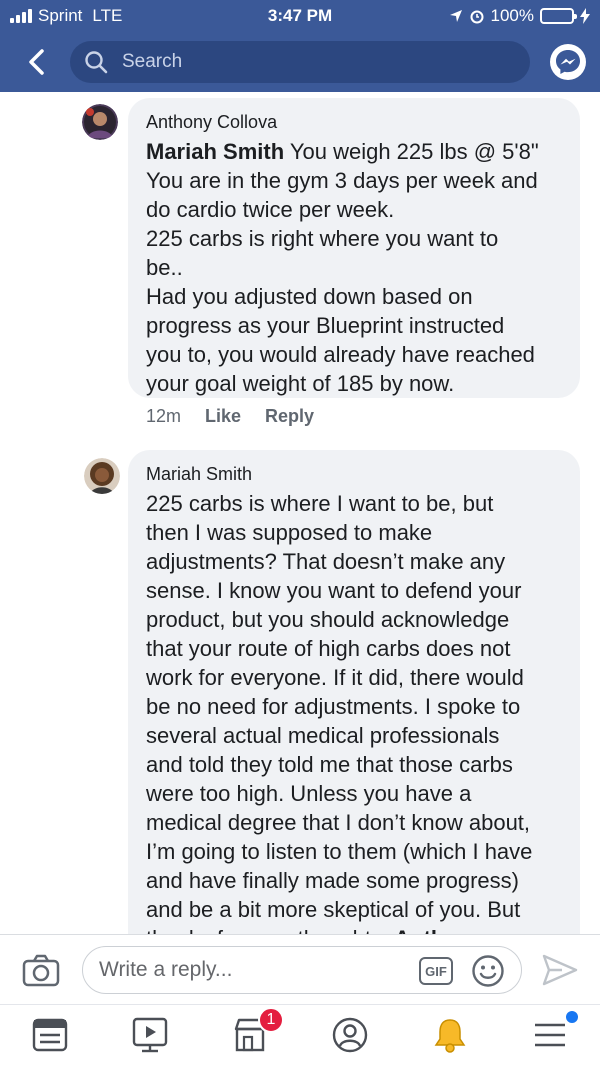 This screenshot has height=1066, width=600. Describe the element at coordinates (338, 822) in the screenshot. I see `comment-line: medical degree that I don’t know about,` at that location.